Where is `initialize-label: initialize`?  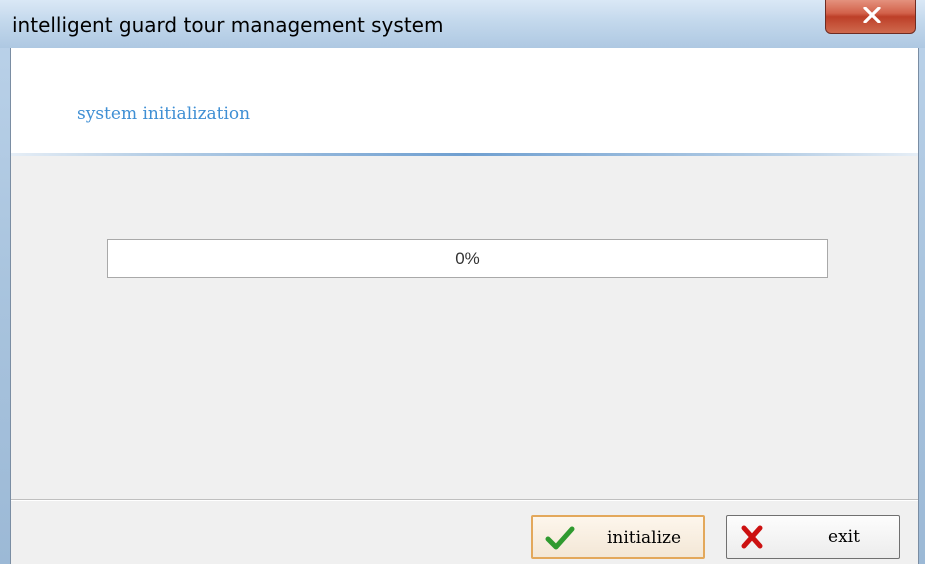
initialize-label: initialize is located at coordinates (644, 538).